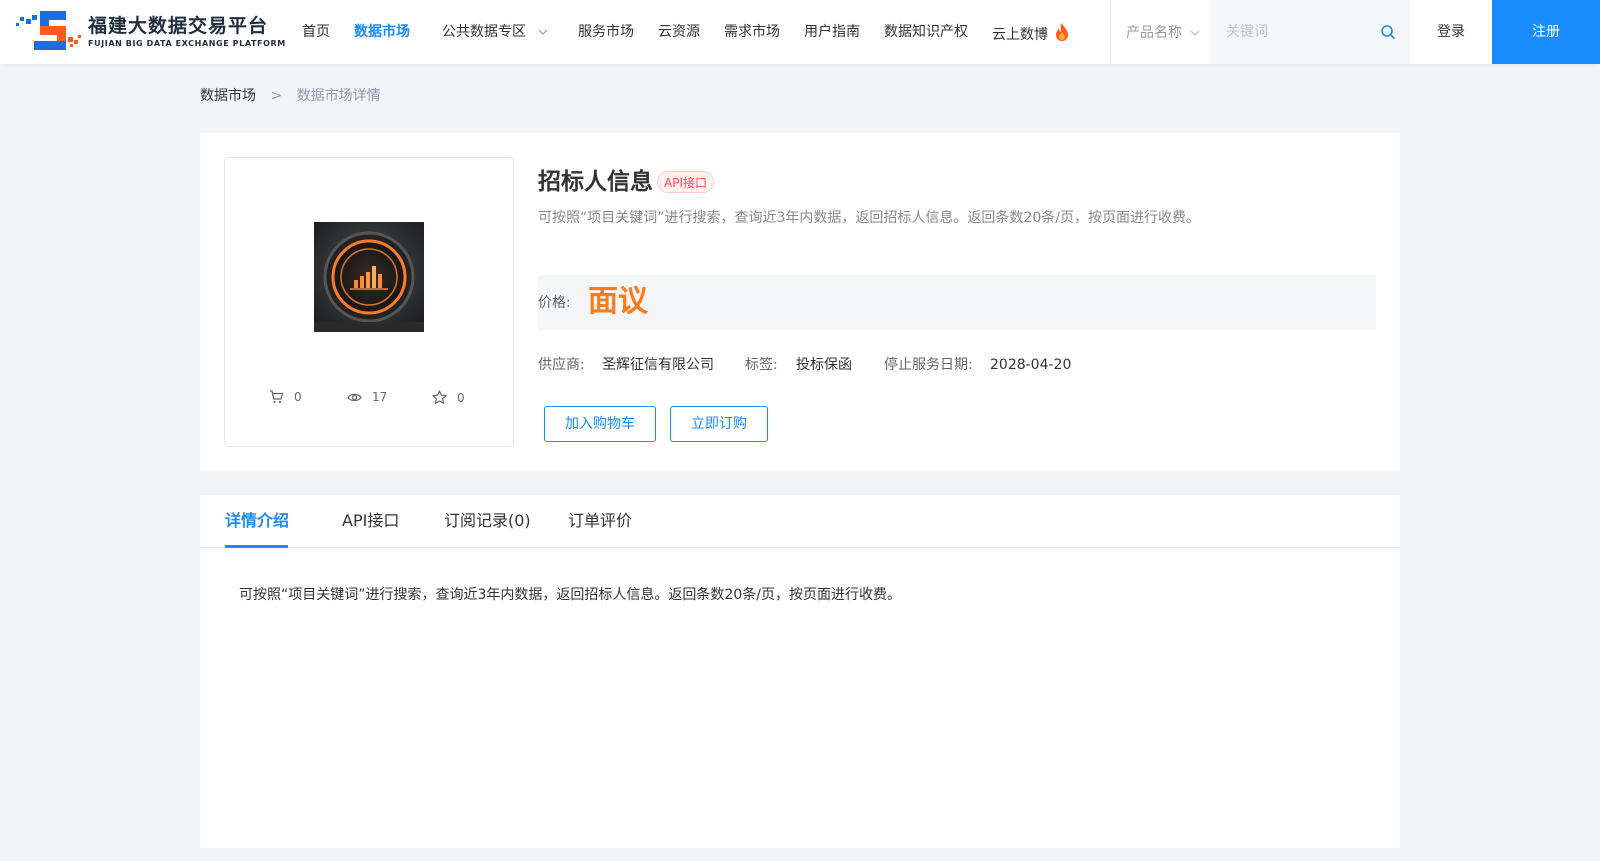 This screenshot has width=1600, height=861. What do you see at coordinates (338, 96) in the screenshot?
I see `breadcrumb-current: 数据市场详情` at bounding box center [338, 96].